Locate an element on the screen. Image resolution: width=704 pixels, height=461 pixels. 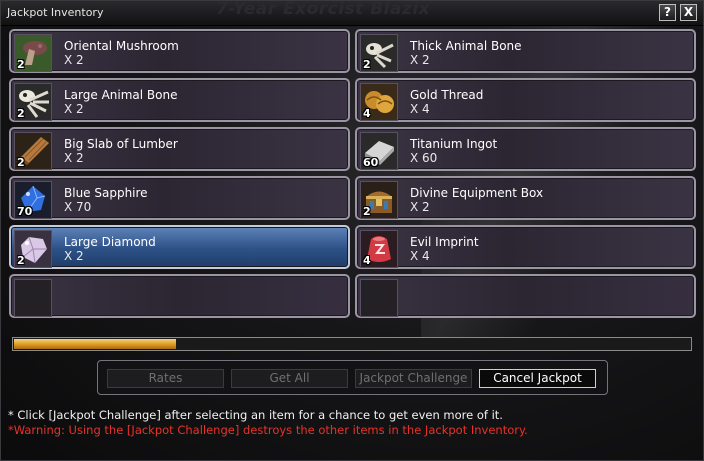
item-slot-gold-thread: 4 Gold Thread X 4 is located at coordinates (525, 100).